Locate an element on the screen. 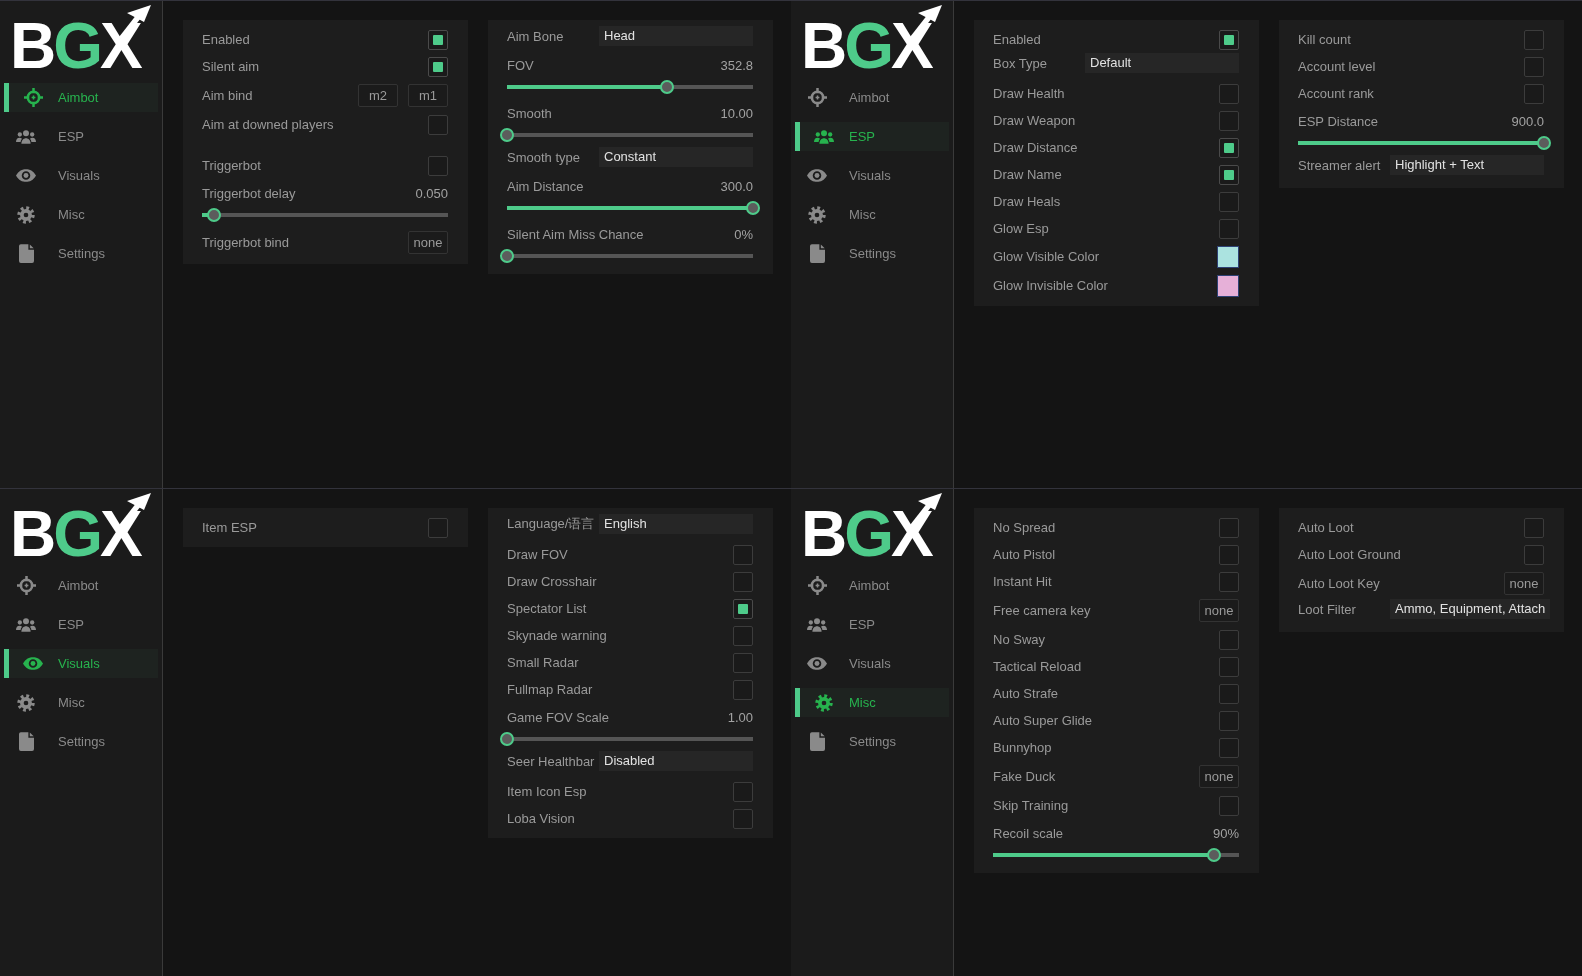 The image size is (1582, 976). setting-label: Seer Healthbar is located at coordinates (551, 761).